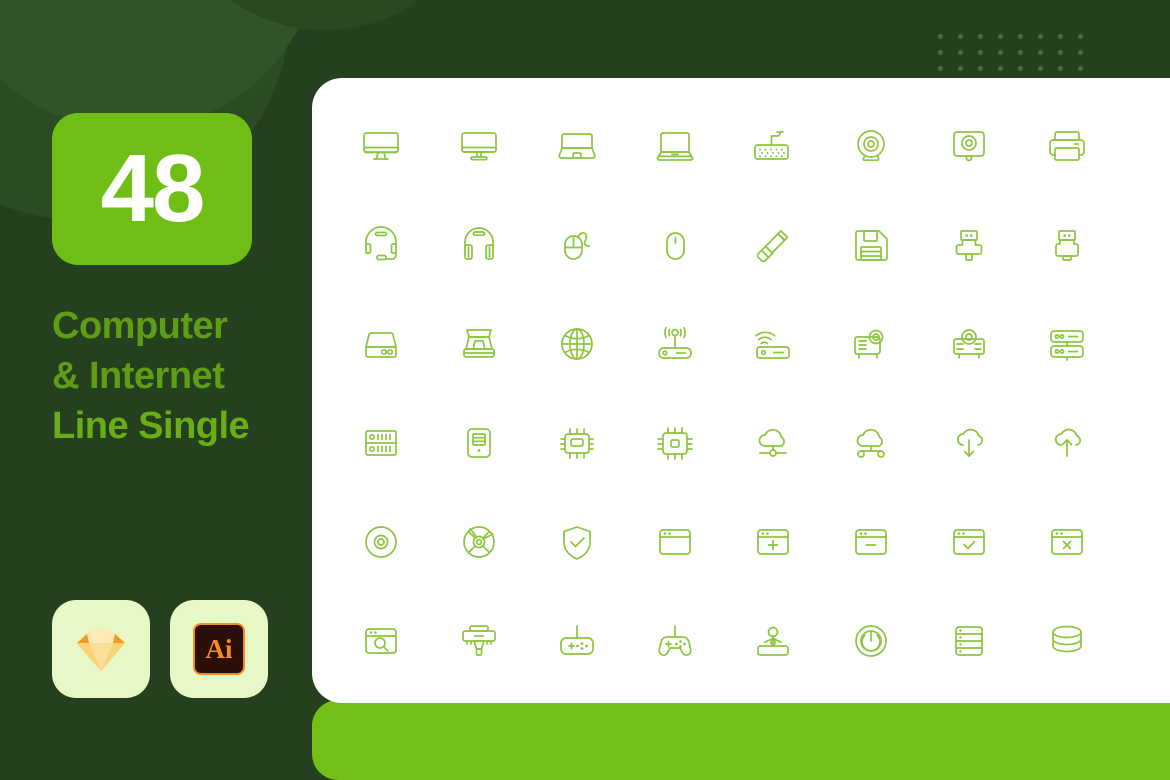 The height and width of the screenshot is (780, 1170). What do you see at coordinates (577, 244) in the screenshot?
I see `mouse-wired-icon` at bounding box center [577, 244].